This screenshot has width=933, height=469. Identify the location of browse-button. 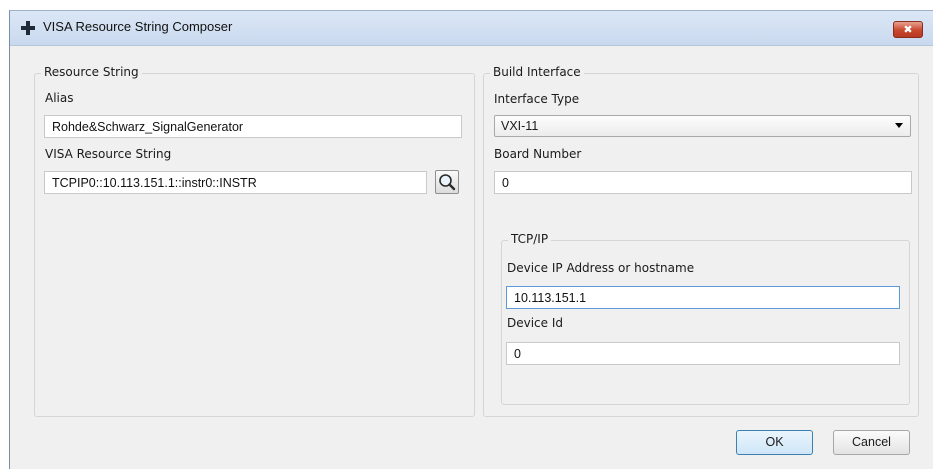
(447, 182).